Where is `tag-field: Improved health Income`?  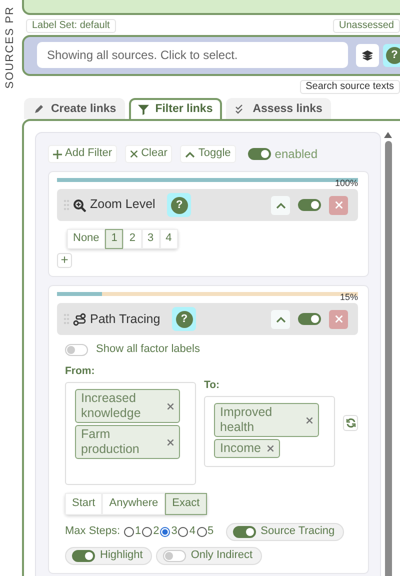 tag-field: Improved health Income is located at coordinates (269, 432).